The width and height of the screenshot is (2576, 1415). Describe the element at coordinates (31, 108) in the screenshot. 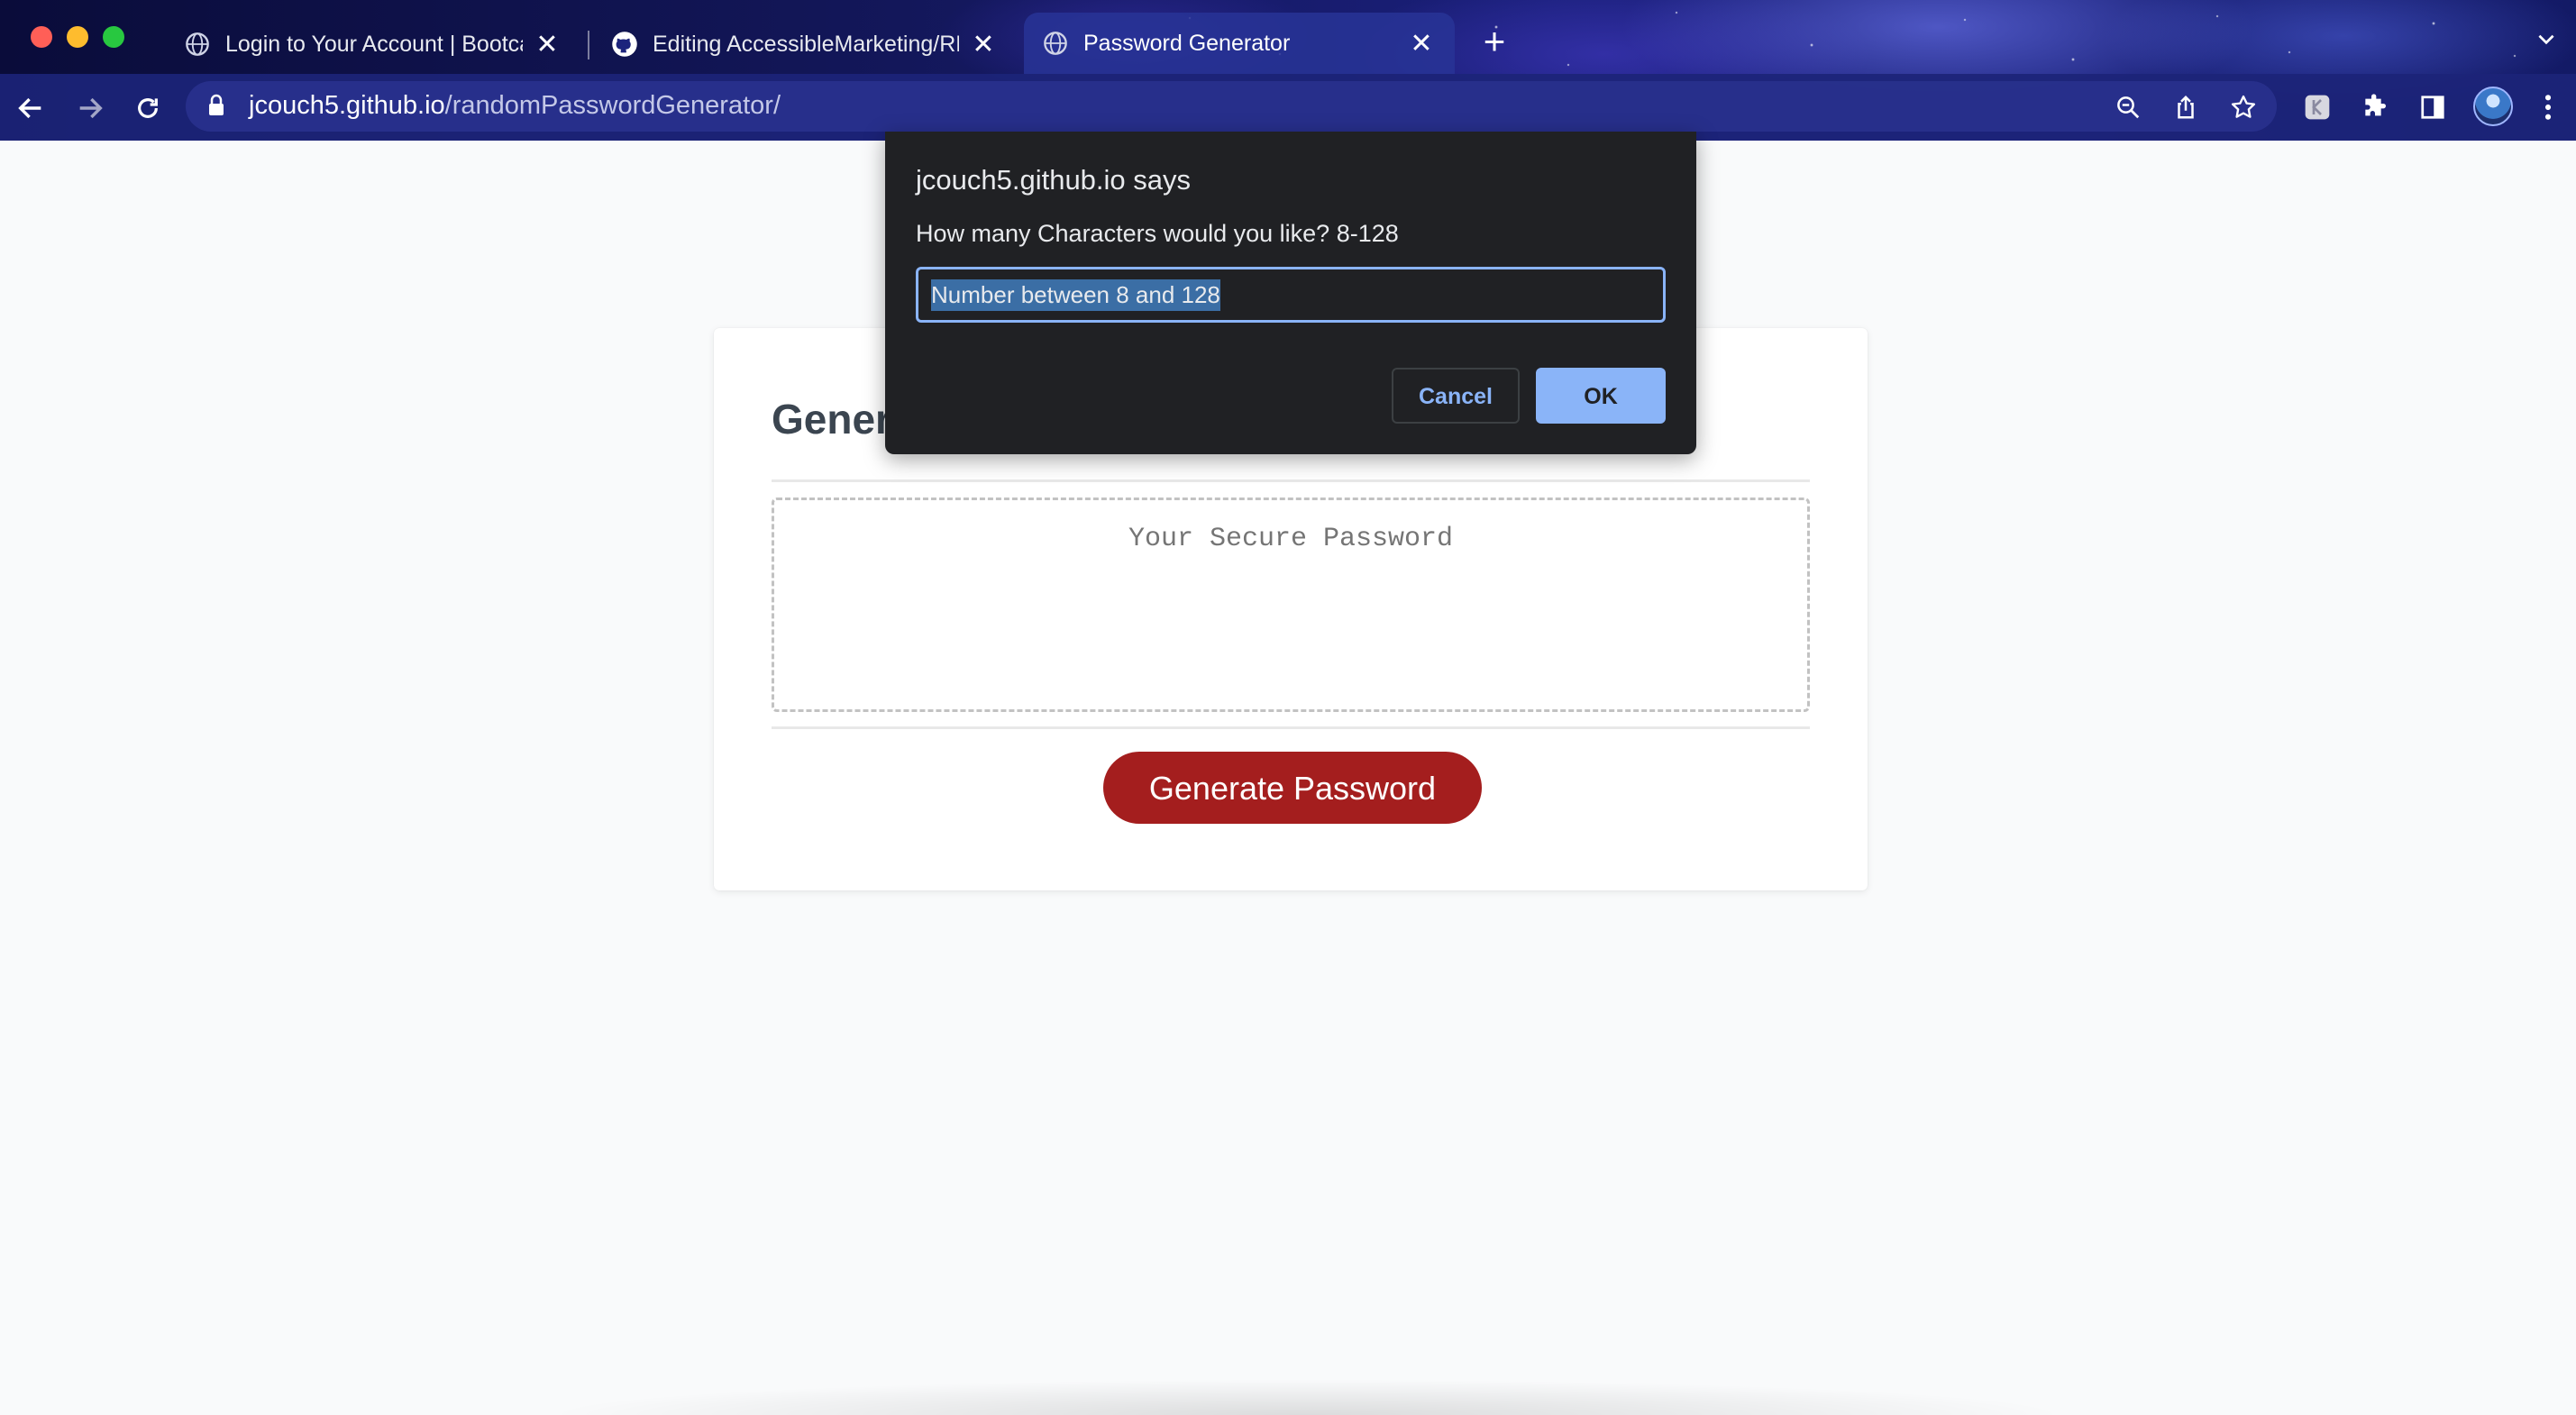

I see `back-arrow-icon` at that location.